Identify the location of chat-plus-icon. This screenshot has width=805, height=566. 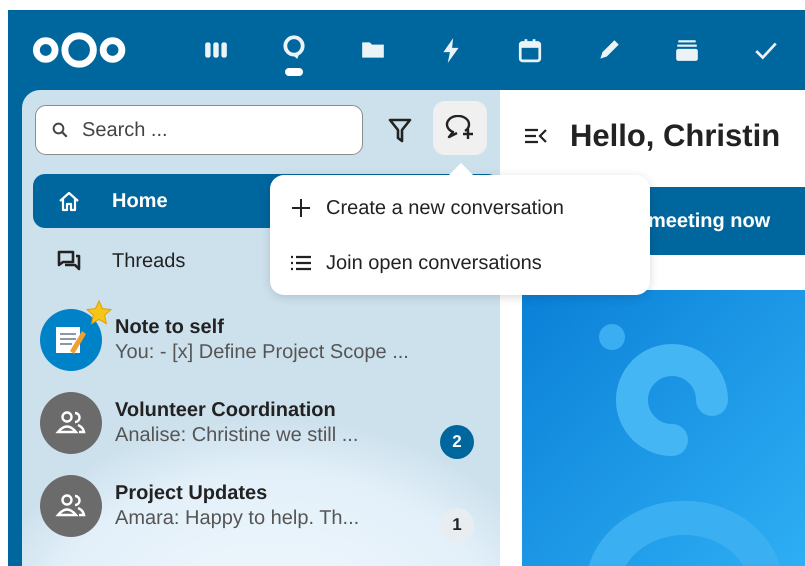
(460, 128).